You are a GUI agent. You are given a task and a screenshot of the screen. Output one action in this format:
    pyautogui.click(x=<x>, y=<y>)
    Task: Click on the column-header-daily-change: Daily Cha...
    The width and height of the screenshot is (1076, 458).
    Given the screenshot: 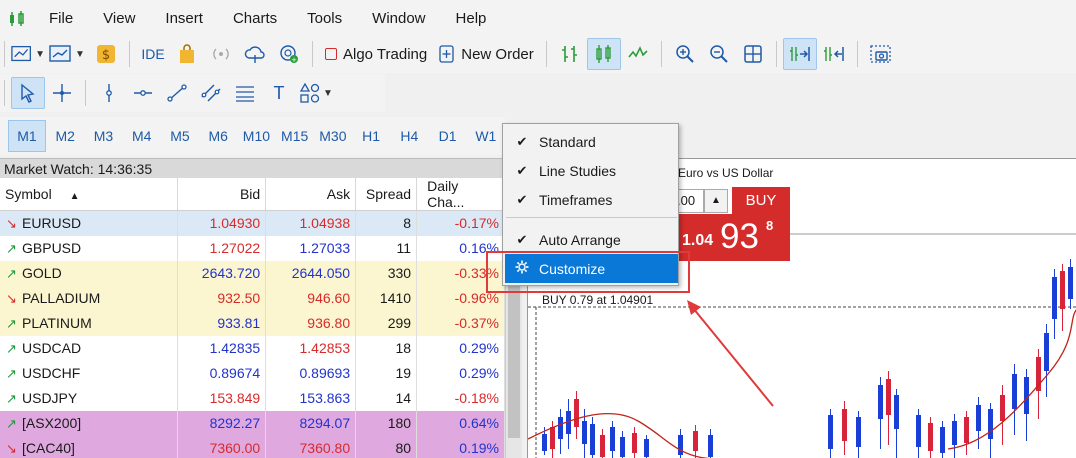 What is the action you would take?
    pyautogui.click(x=460, y=194)
    